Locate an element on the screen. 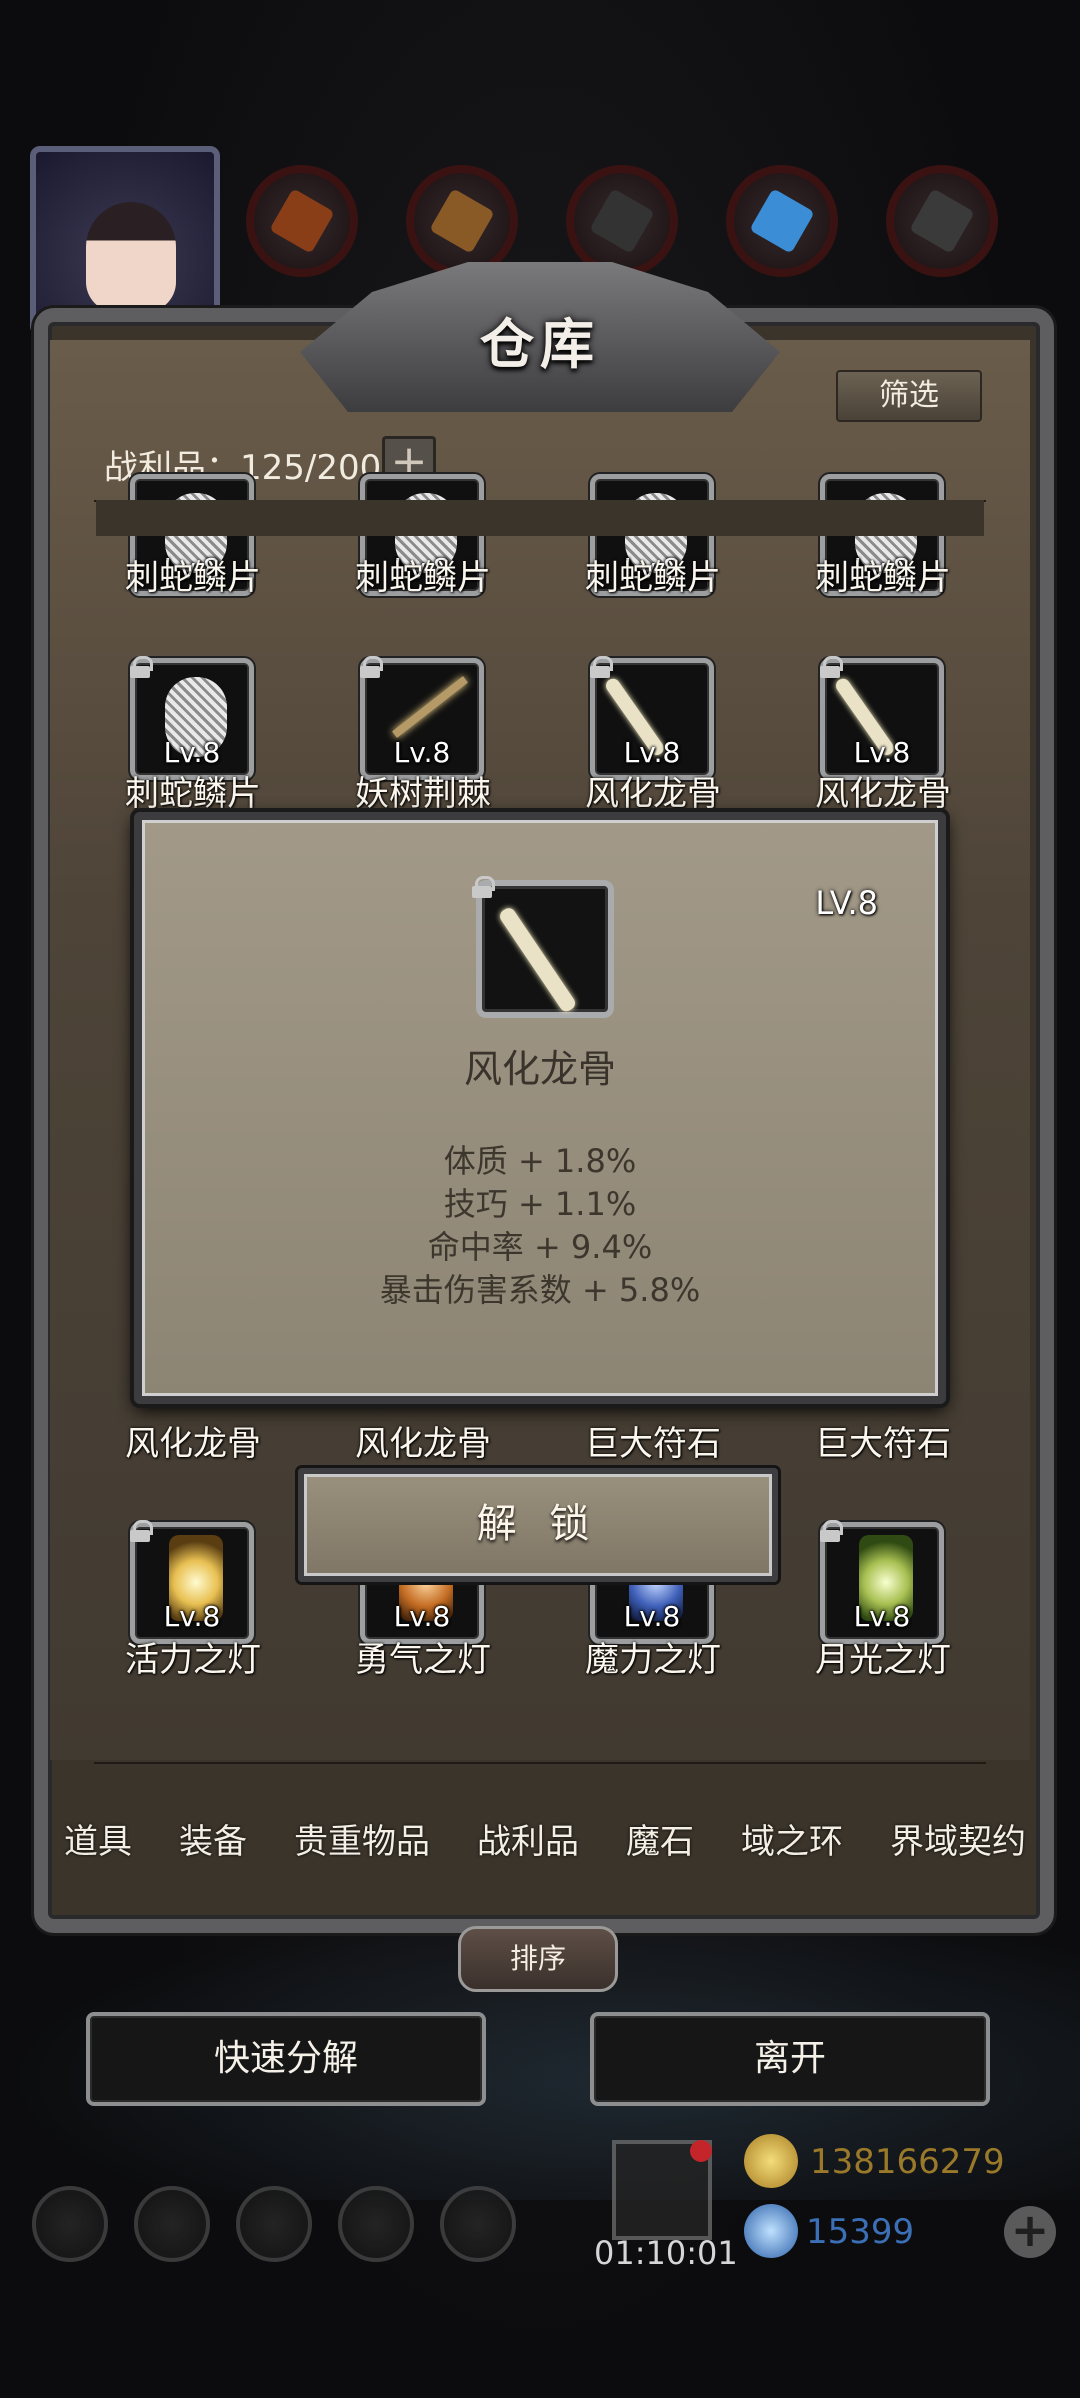  settings-icon is located at coordinates (70, 2224).